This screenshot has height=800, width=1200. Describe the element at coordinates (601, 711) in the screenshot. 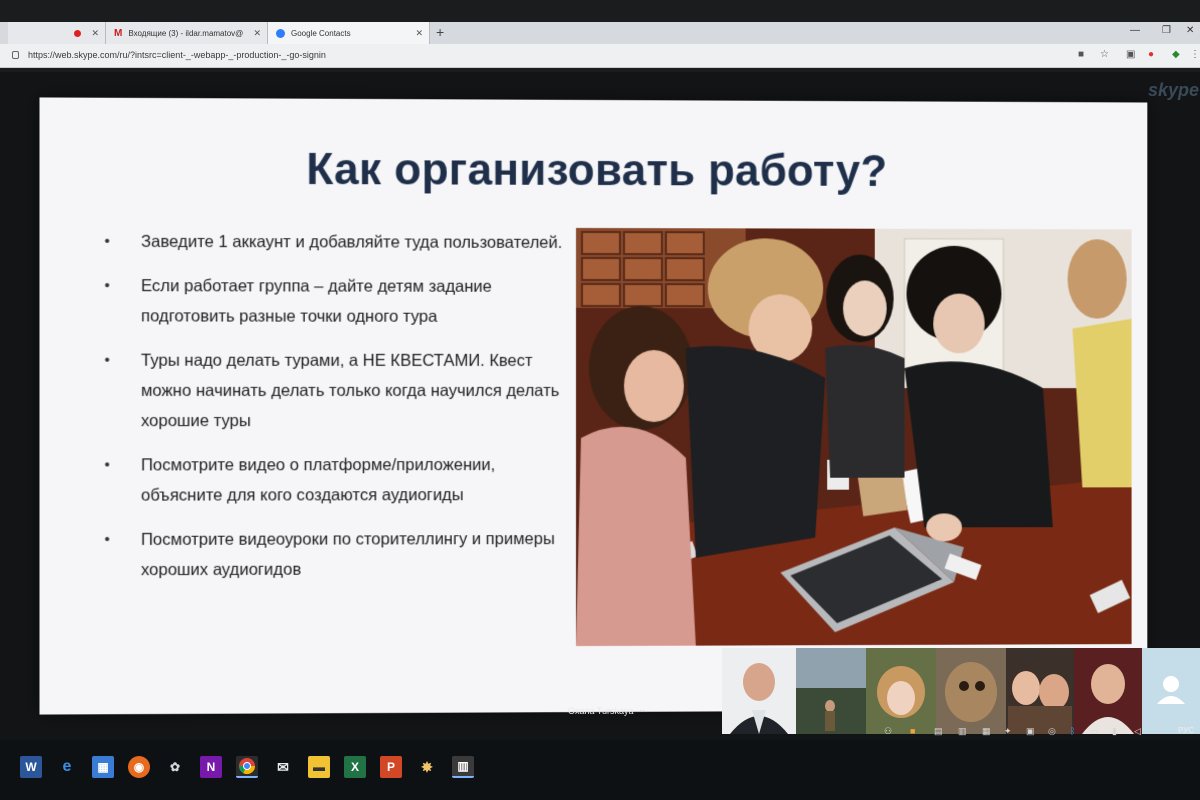

I see `presenter-name: Oxana Turskaya` at that location.